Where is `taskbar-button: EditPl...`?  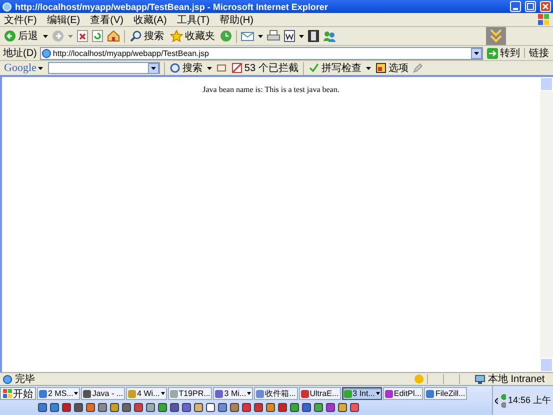
taskbar-button: EditPl... is located at coordinates (403, 393).